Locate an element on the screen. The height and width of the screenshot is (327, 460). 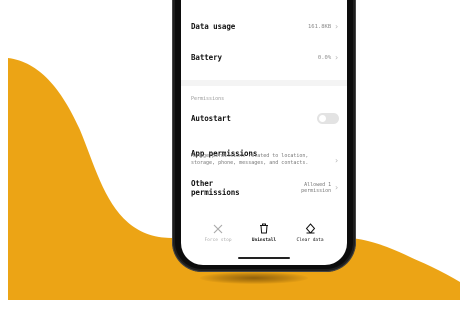
other-permissions-value-line2: permission is located at coordinates (316, 191).